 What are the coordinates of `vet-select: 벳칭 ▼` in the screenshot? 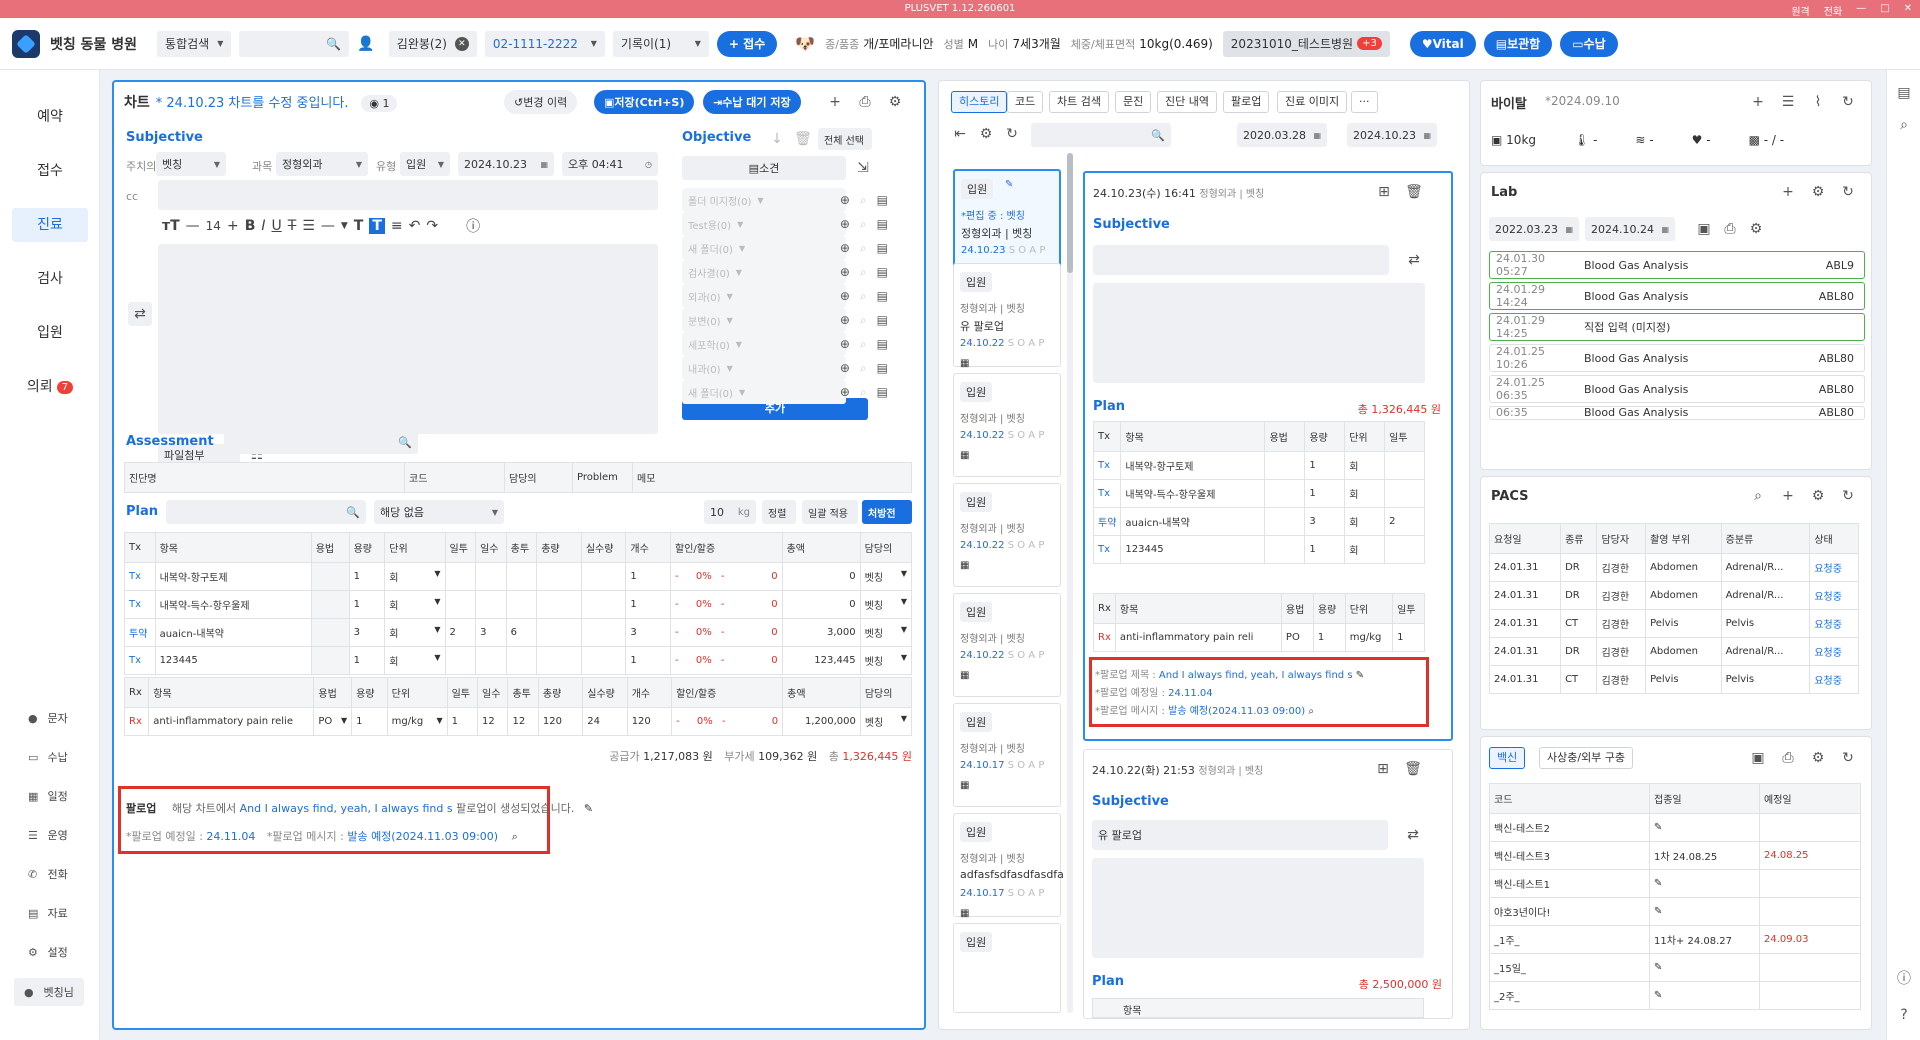 It's located at (191, 164).